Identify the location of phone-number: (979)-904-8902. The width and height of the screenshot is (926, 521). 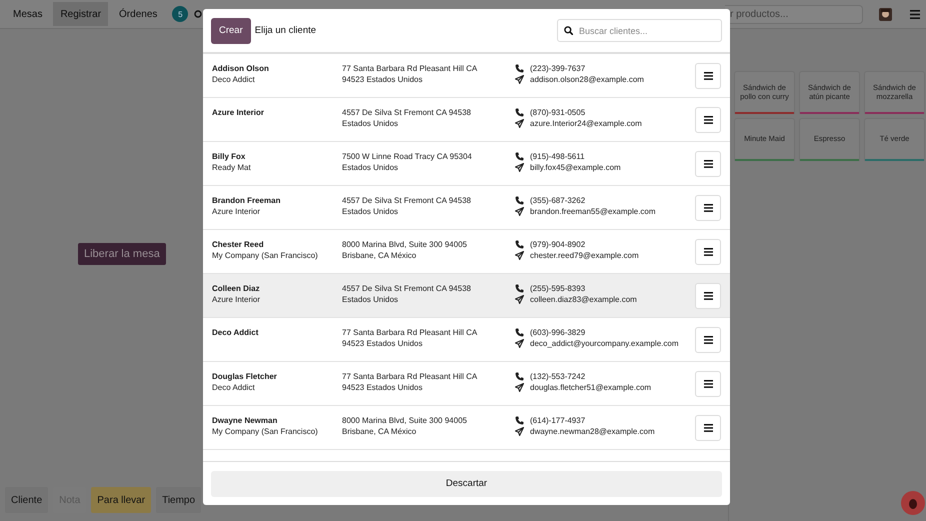
(558, 244).